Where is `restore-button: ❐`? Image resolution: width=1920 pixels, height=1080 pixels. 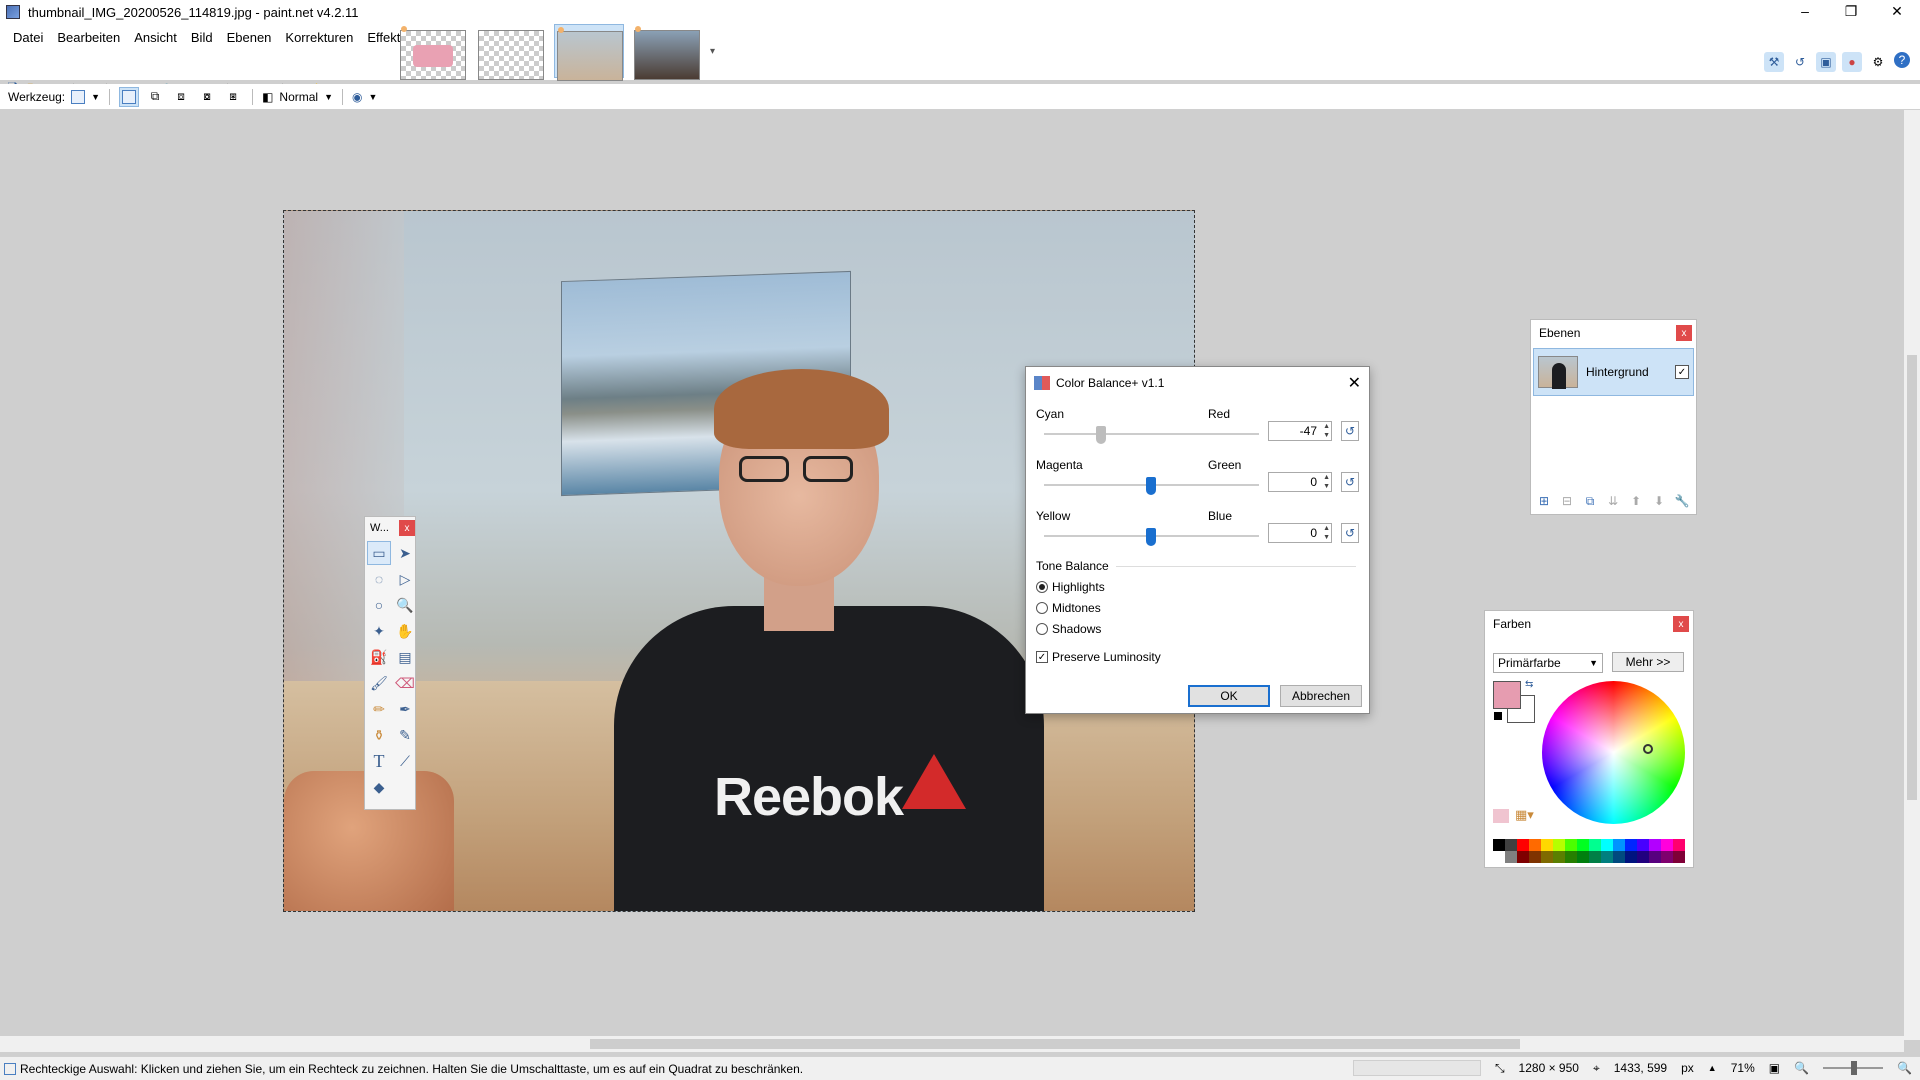 restore-button: ❐ is located at coordinates (1851, 11).